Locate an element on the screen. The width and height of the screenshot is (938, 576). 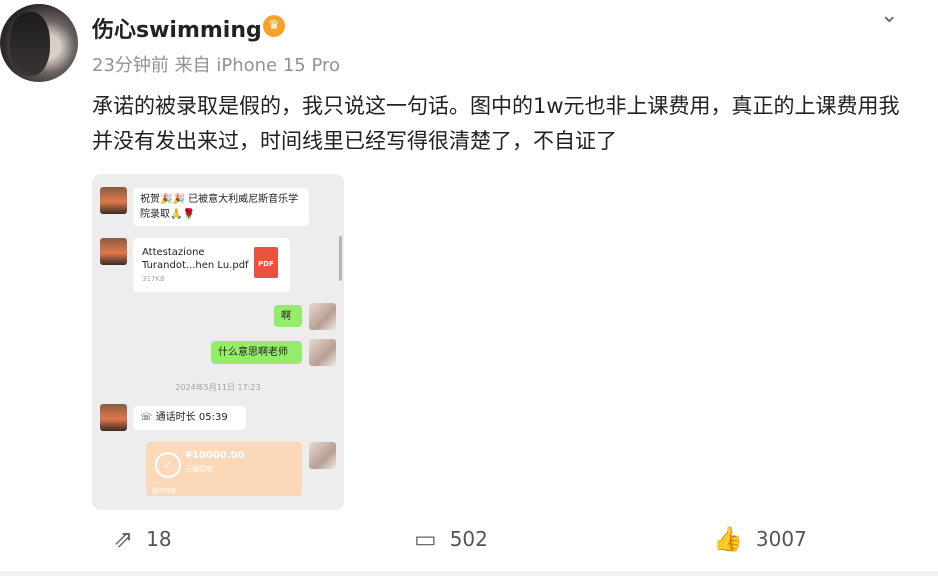
like-button: 👍 3007 is located at coordinates (760, 539).